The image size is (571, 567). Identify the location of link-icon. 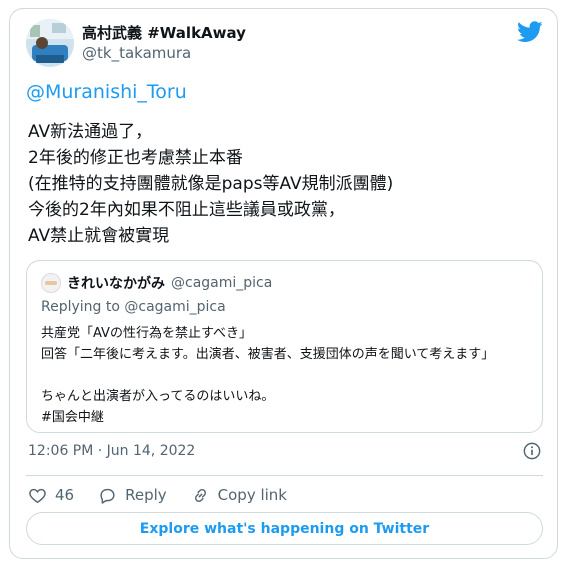
(200, 495).